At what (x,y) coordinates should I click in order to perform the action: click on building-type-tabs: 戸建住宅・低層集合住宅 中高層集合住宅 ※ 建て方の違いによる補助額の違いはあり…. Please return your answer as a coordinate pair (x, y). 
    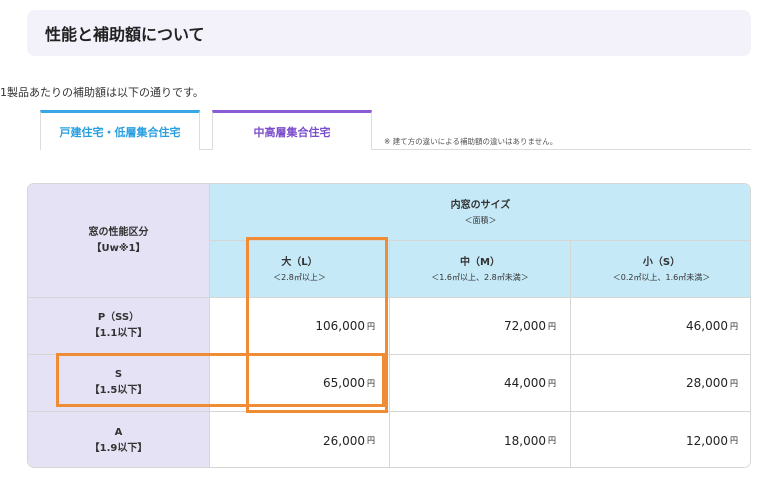
    Looking at the image, I should click on (395, 130).